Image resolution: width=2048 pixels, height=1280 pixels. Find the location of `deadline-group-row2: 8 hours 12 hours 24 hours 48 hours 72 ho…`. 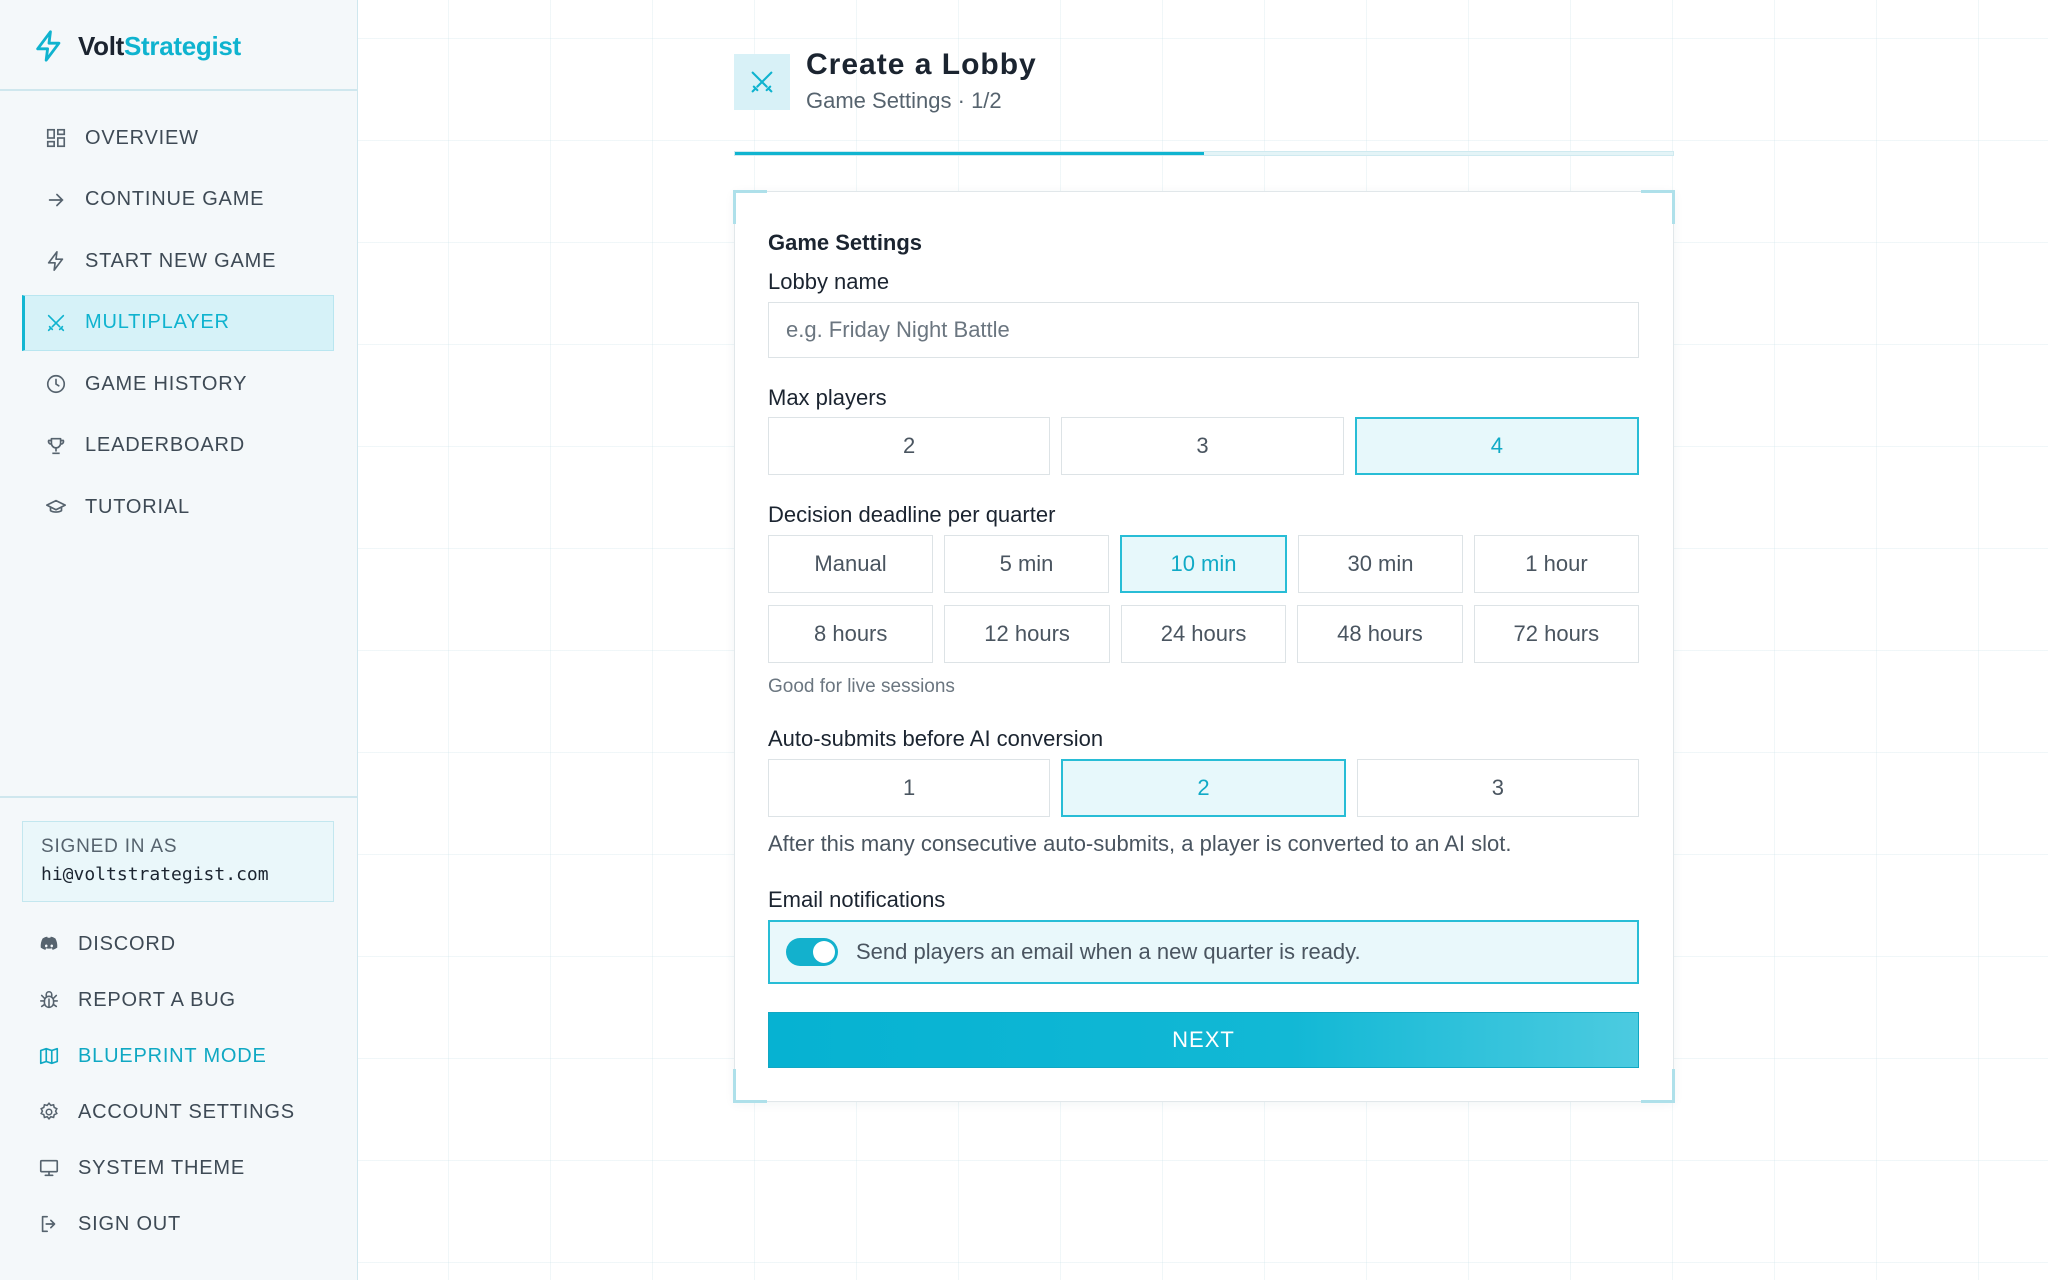

deadline-group-row2: 8 hours 12 hours 24 hours 48 hours 72 ho… is located at coordinates (1204, 634).